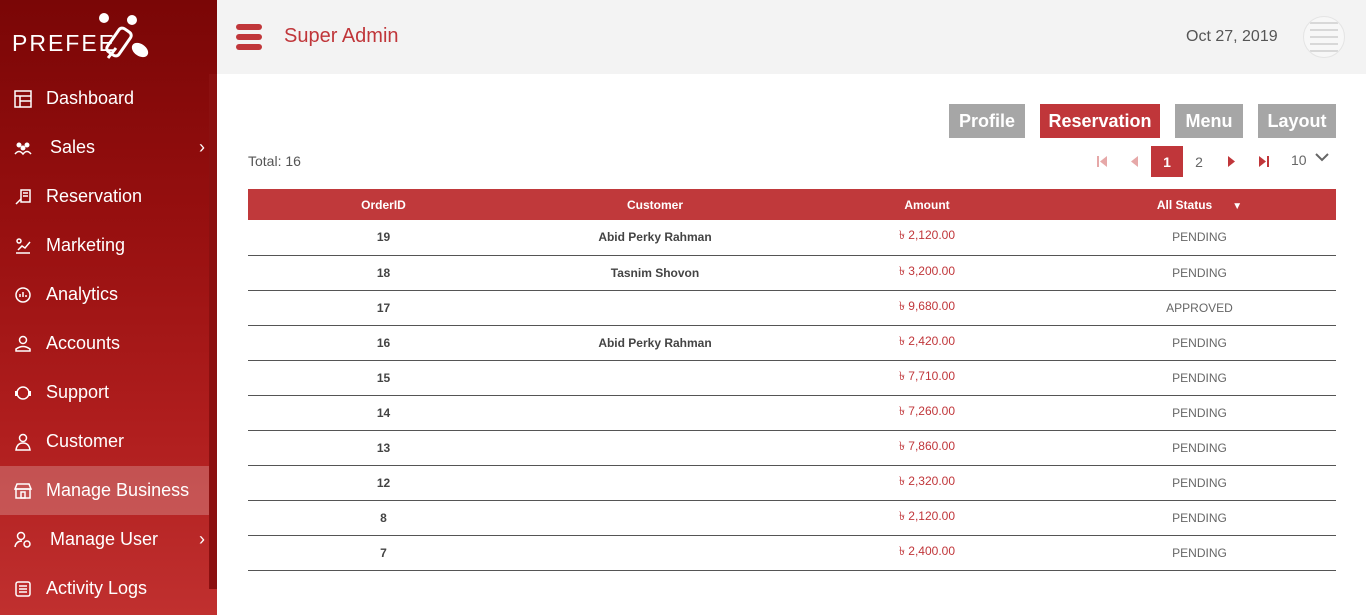  What do you see at coordinates (927, 445) in the screenshot?
I see `amount-cell: ৳ 7,860.00` at bounding box center [927, 445].